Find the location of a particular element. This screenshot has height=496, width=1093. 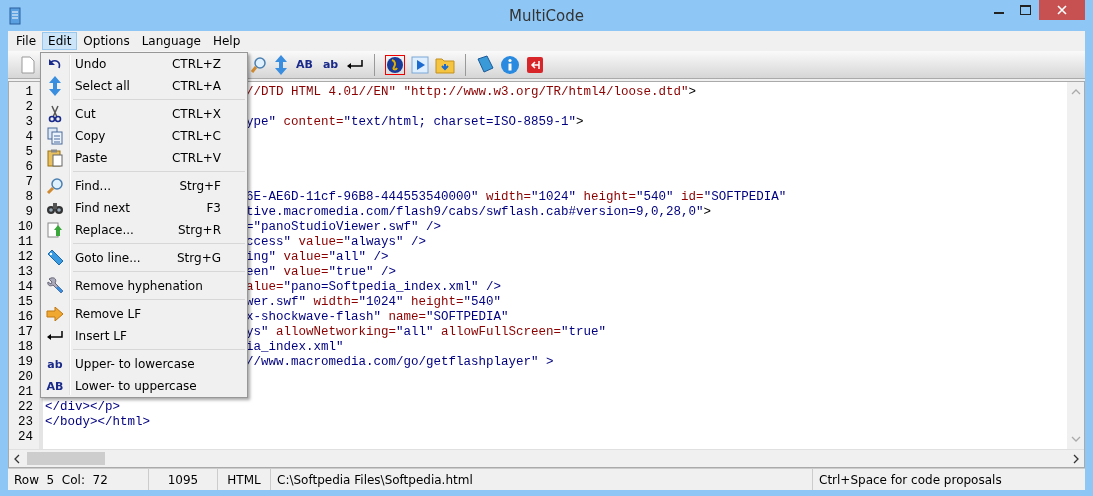

code-line: </div></p> is located at coordinates (82, 407).